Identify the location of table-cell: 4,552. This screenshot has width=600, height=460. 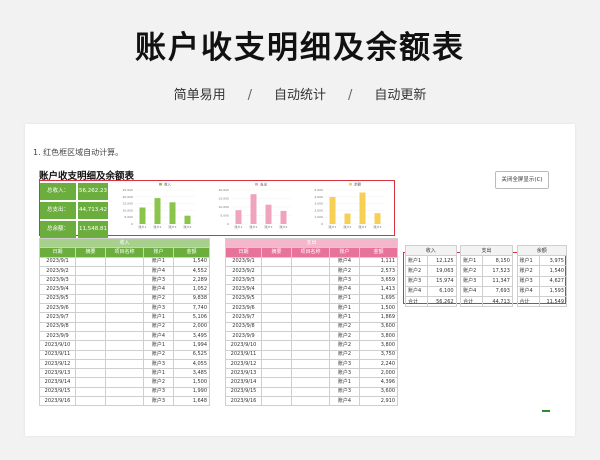
(191, 271).